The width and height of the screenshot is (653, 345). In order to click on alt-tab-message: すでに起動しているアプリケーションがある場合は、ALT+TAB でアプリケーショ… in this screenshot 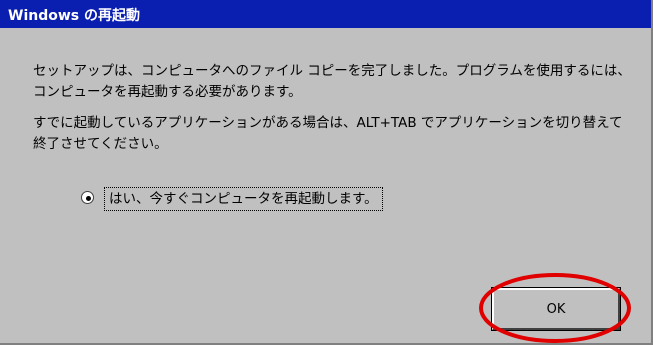, I will do `click(328, 133)`.